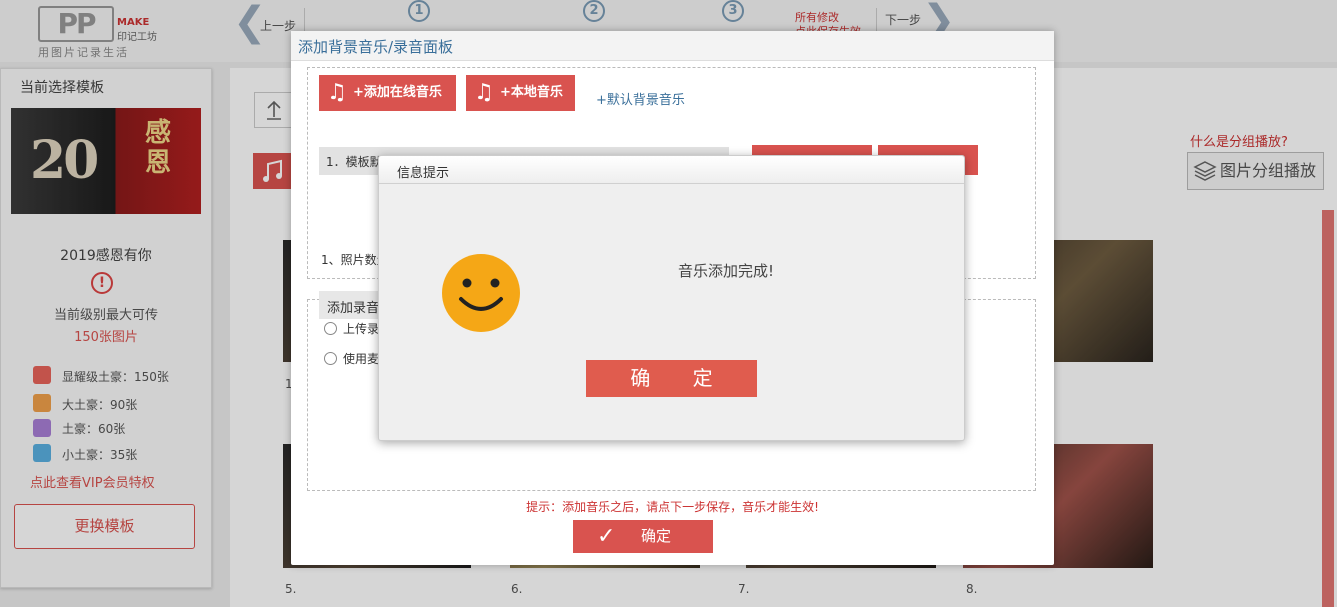 This screenshot has height=607, width=1337. I want to click on message-box-header, so click(671, 170).